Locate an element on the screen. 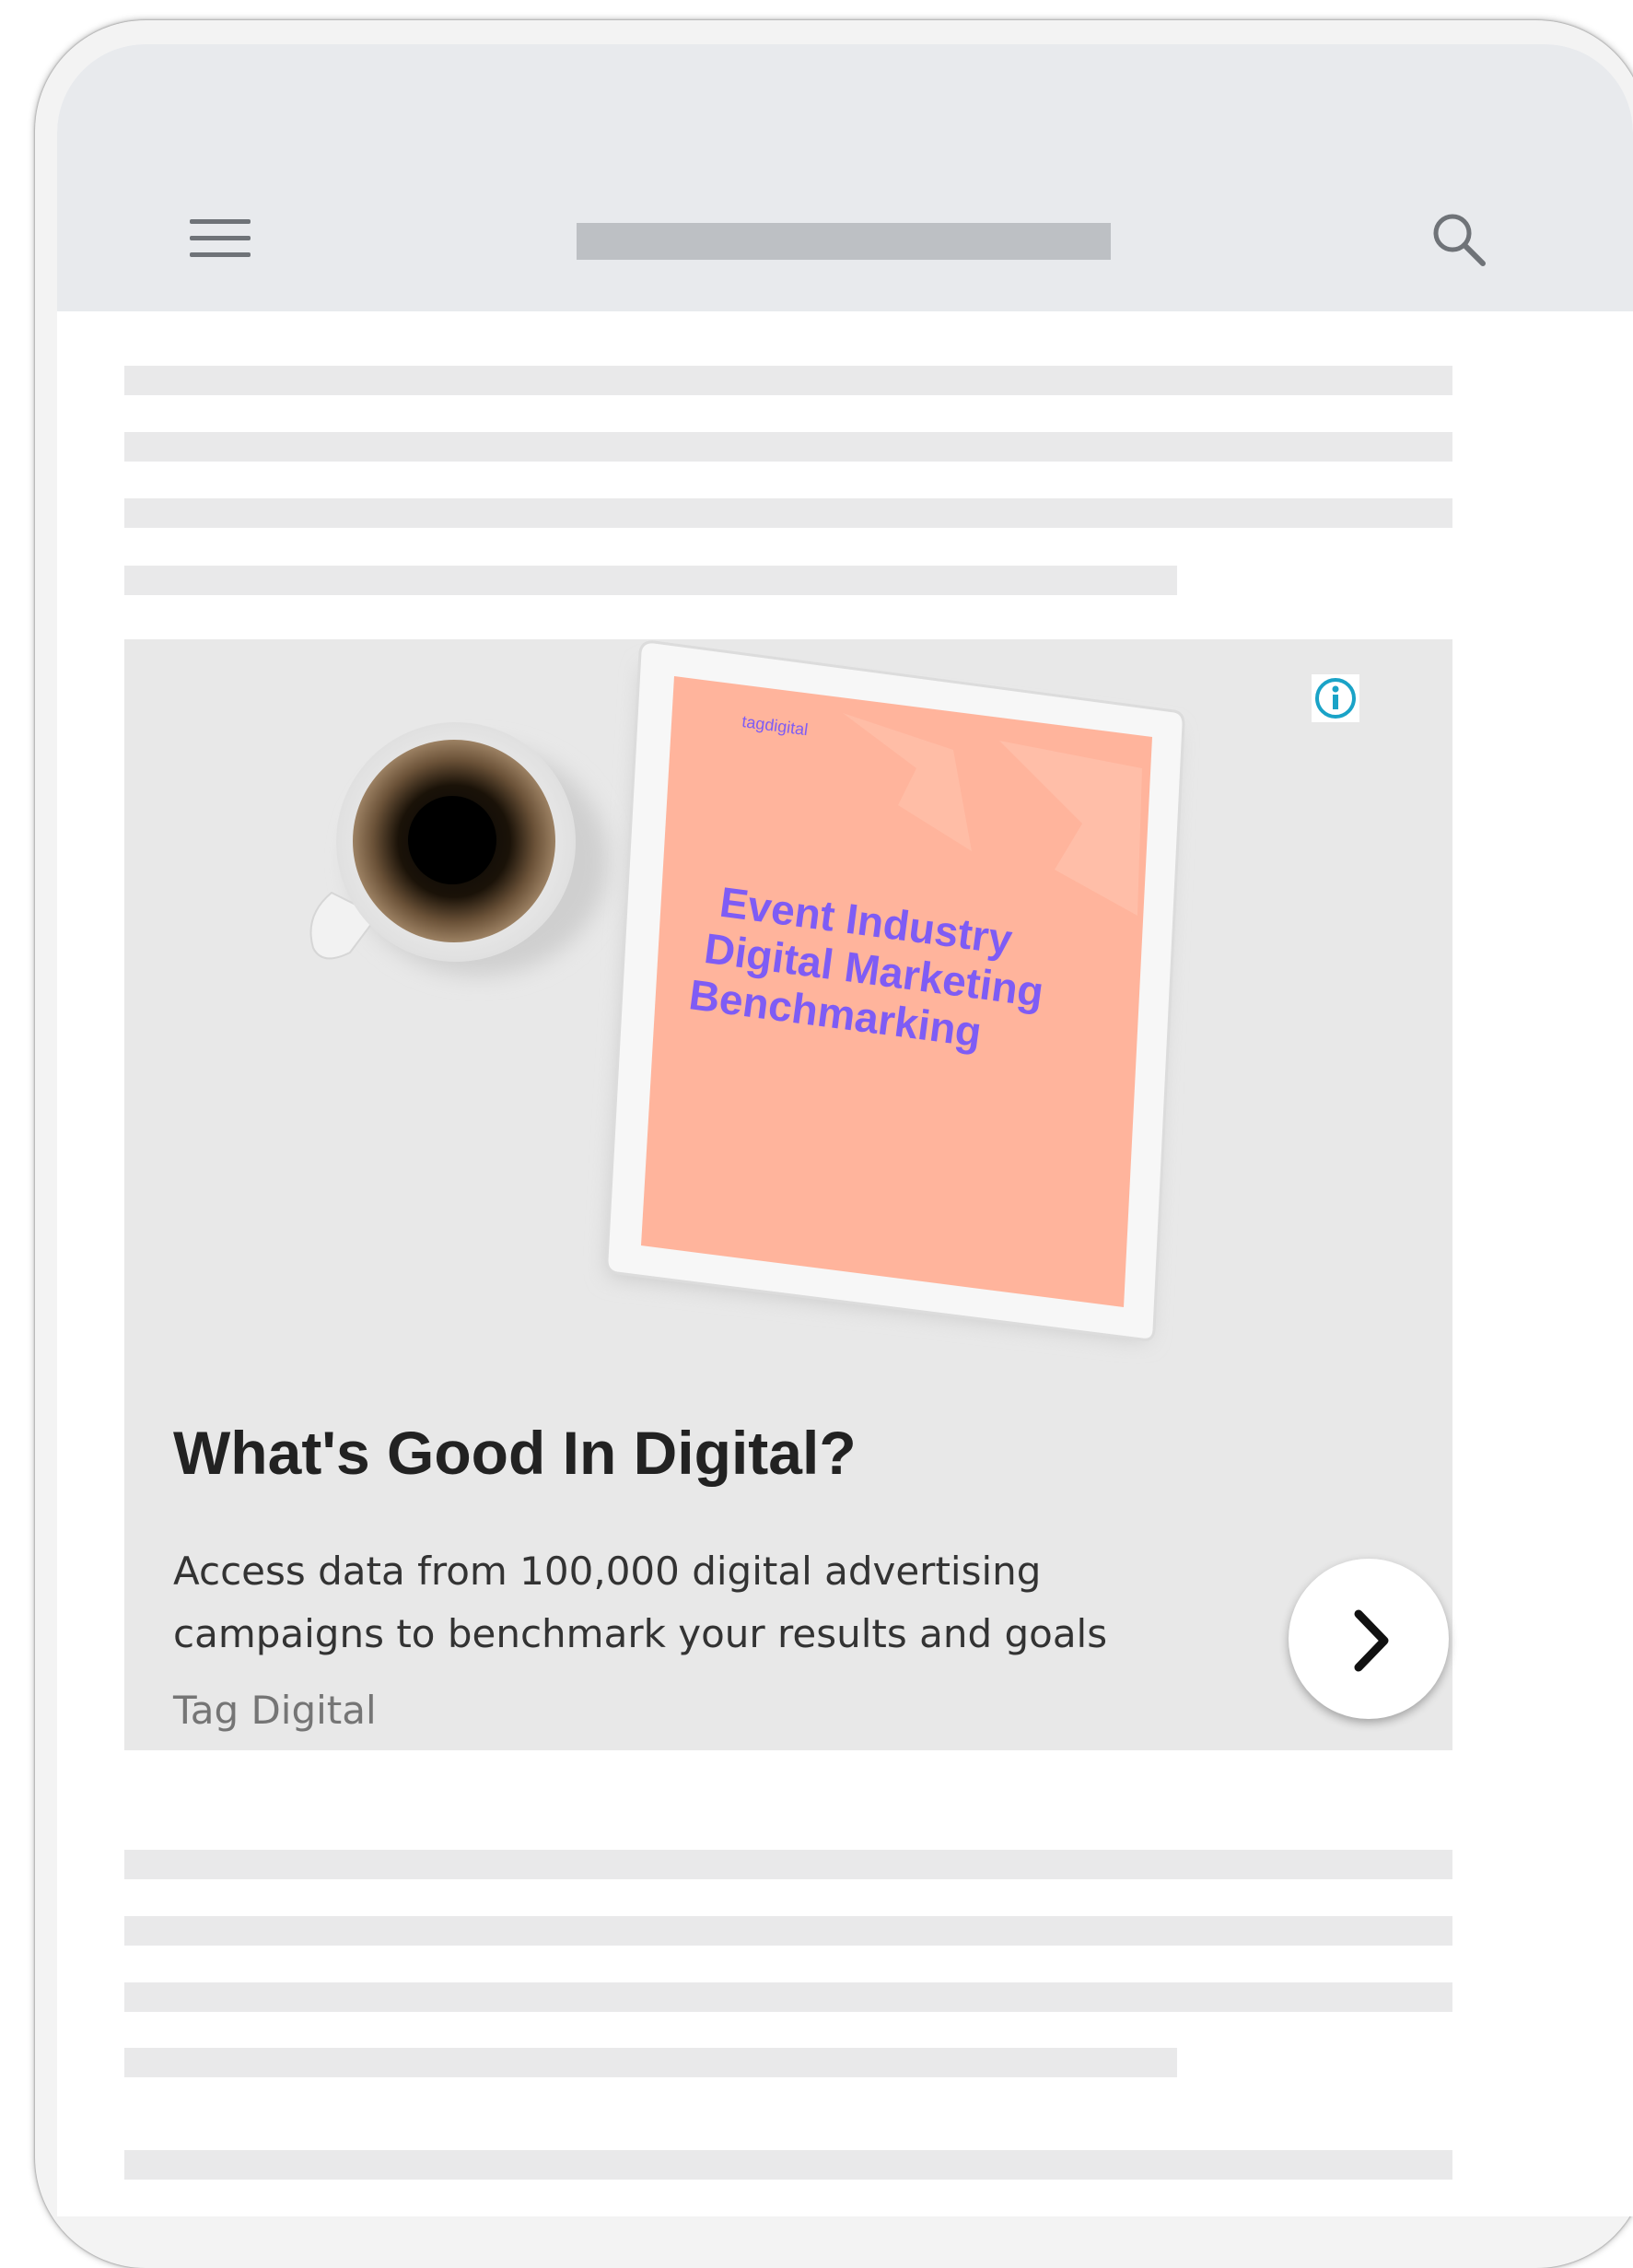 The height and width of the screenshot is (2268, 1633). top-app-bar is located at coordinates (845, 177).